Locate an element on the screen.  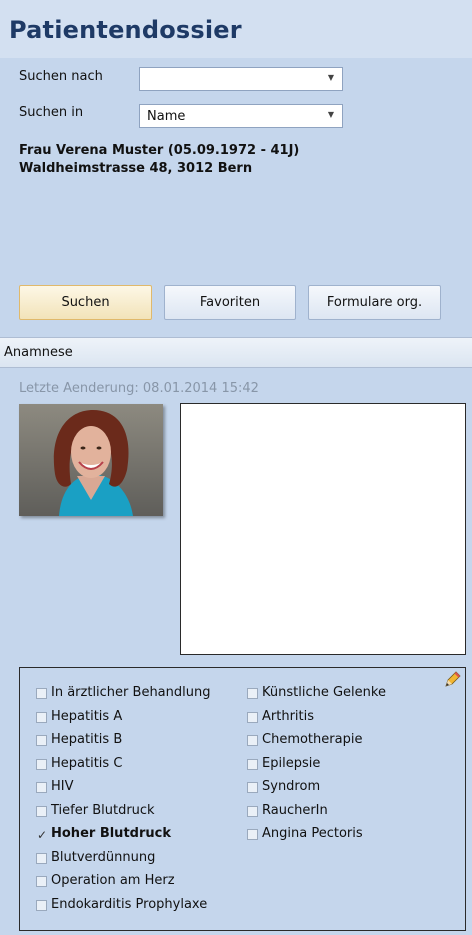
patient-address: Waldheimstrasse 48, 3012 Bern is located at coordinates (136, 168).